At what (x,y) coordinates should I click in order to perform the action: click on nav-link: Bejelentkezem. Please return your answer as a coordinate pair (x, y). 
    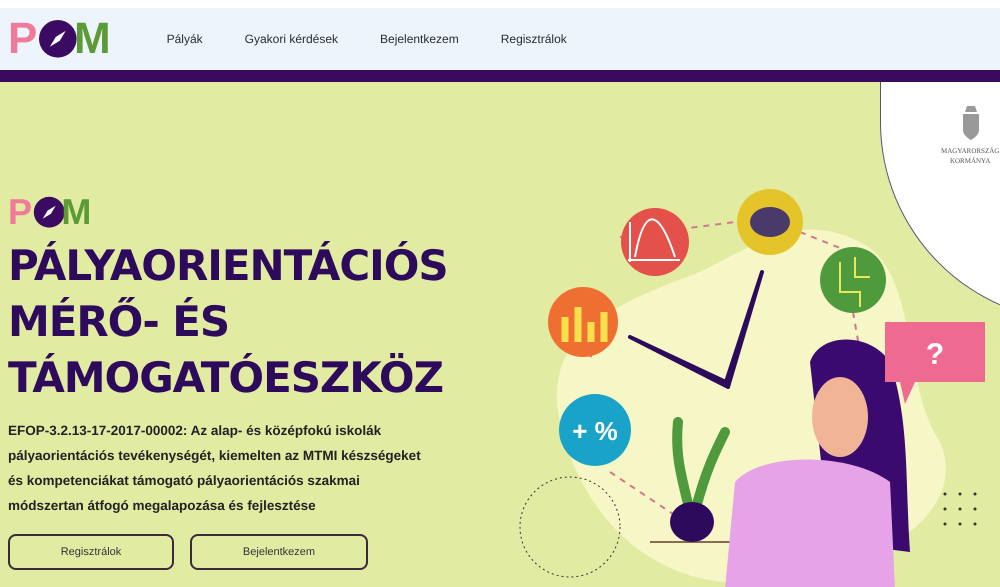
    Looking at the image, I should click on (419, 39).